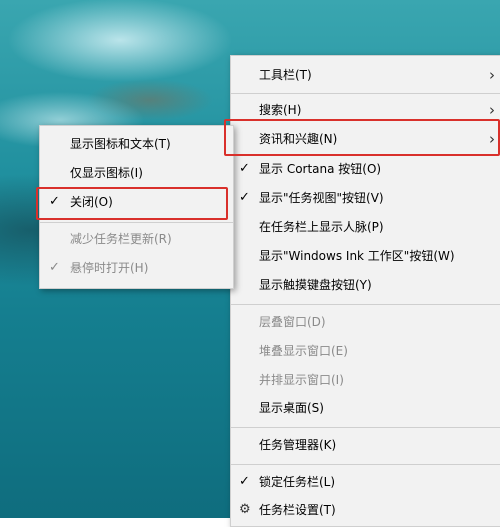  What do you see at coordinates (365, 351) in the screenshot?
I see `menu-item-stack-windows: 堆叠显示窗口(E)` at bounding box center [365, 351].